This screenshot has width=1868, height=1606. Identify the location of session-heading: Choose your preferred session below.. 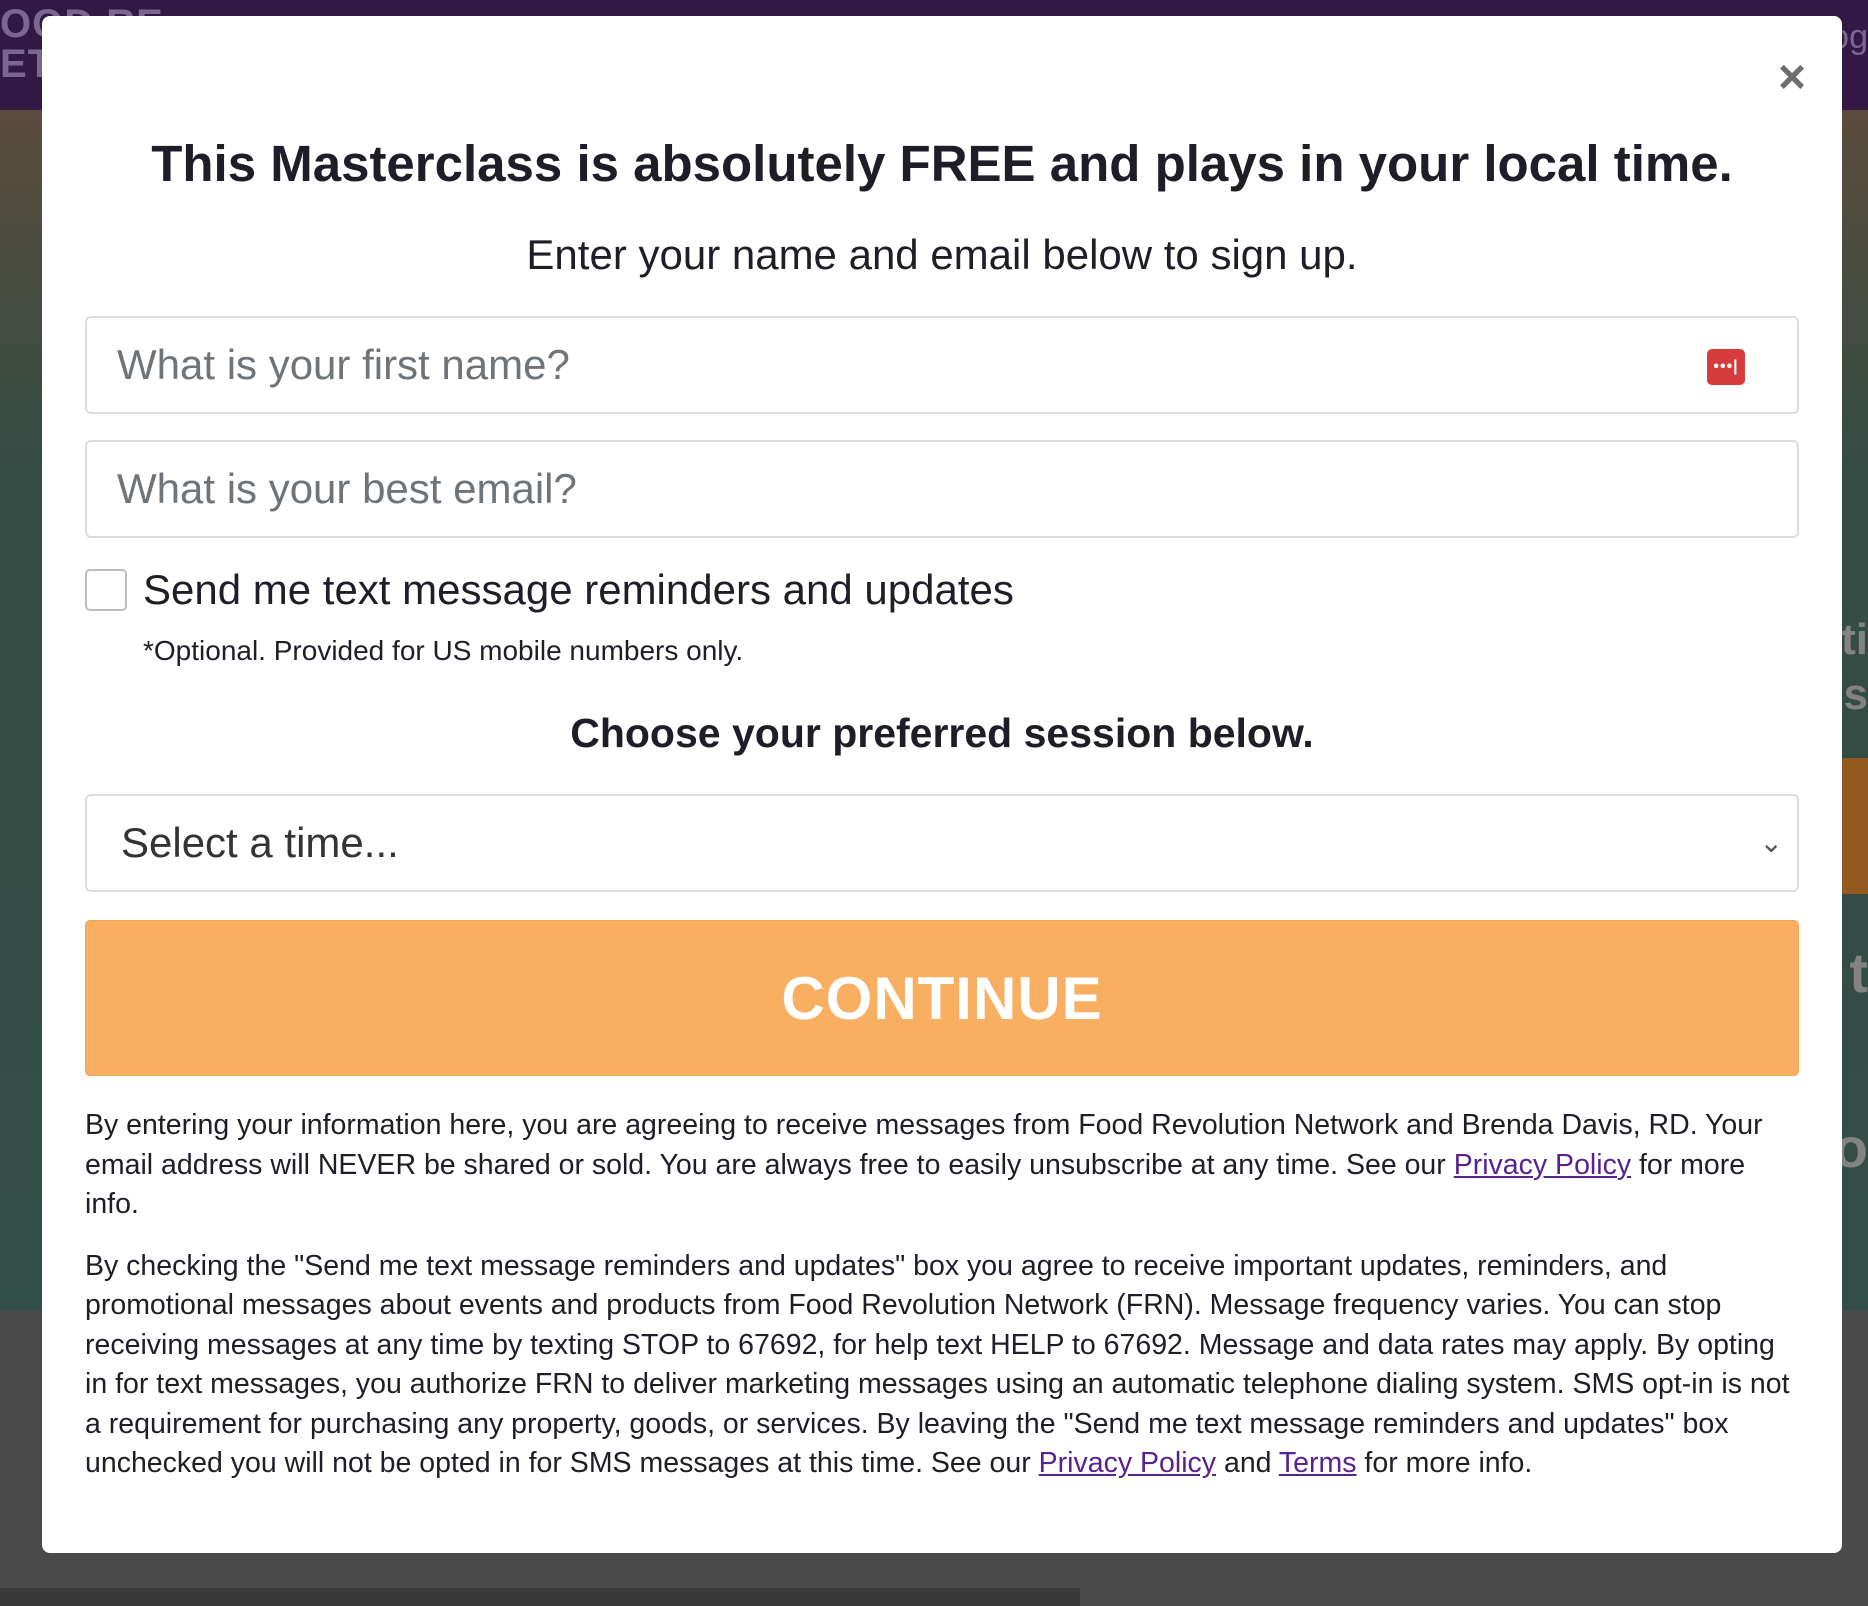
(942, 733).